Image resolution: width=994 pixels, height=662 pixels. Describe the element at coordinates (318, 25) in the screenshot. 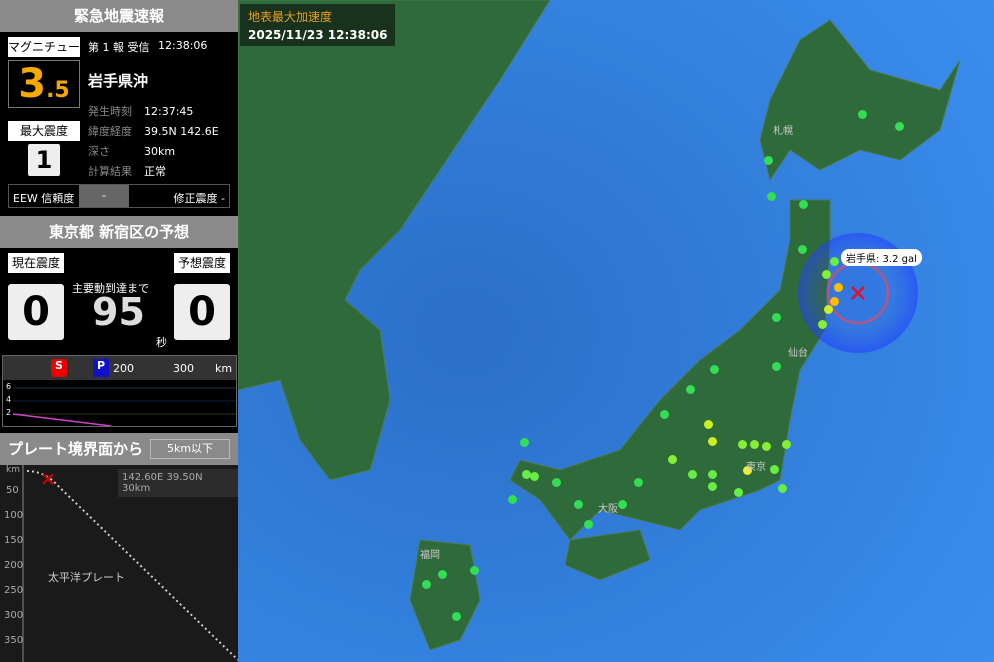

I see `map-title-box: 地表最大加速度 2025/11/23 12:38:06` at that location.